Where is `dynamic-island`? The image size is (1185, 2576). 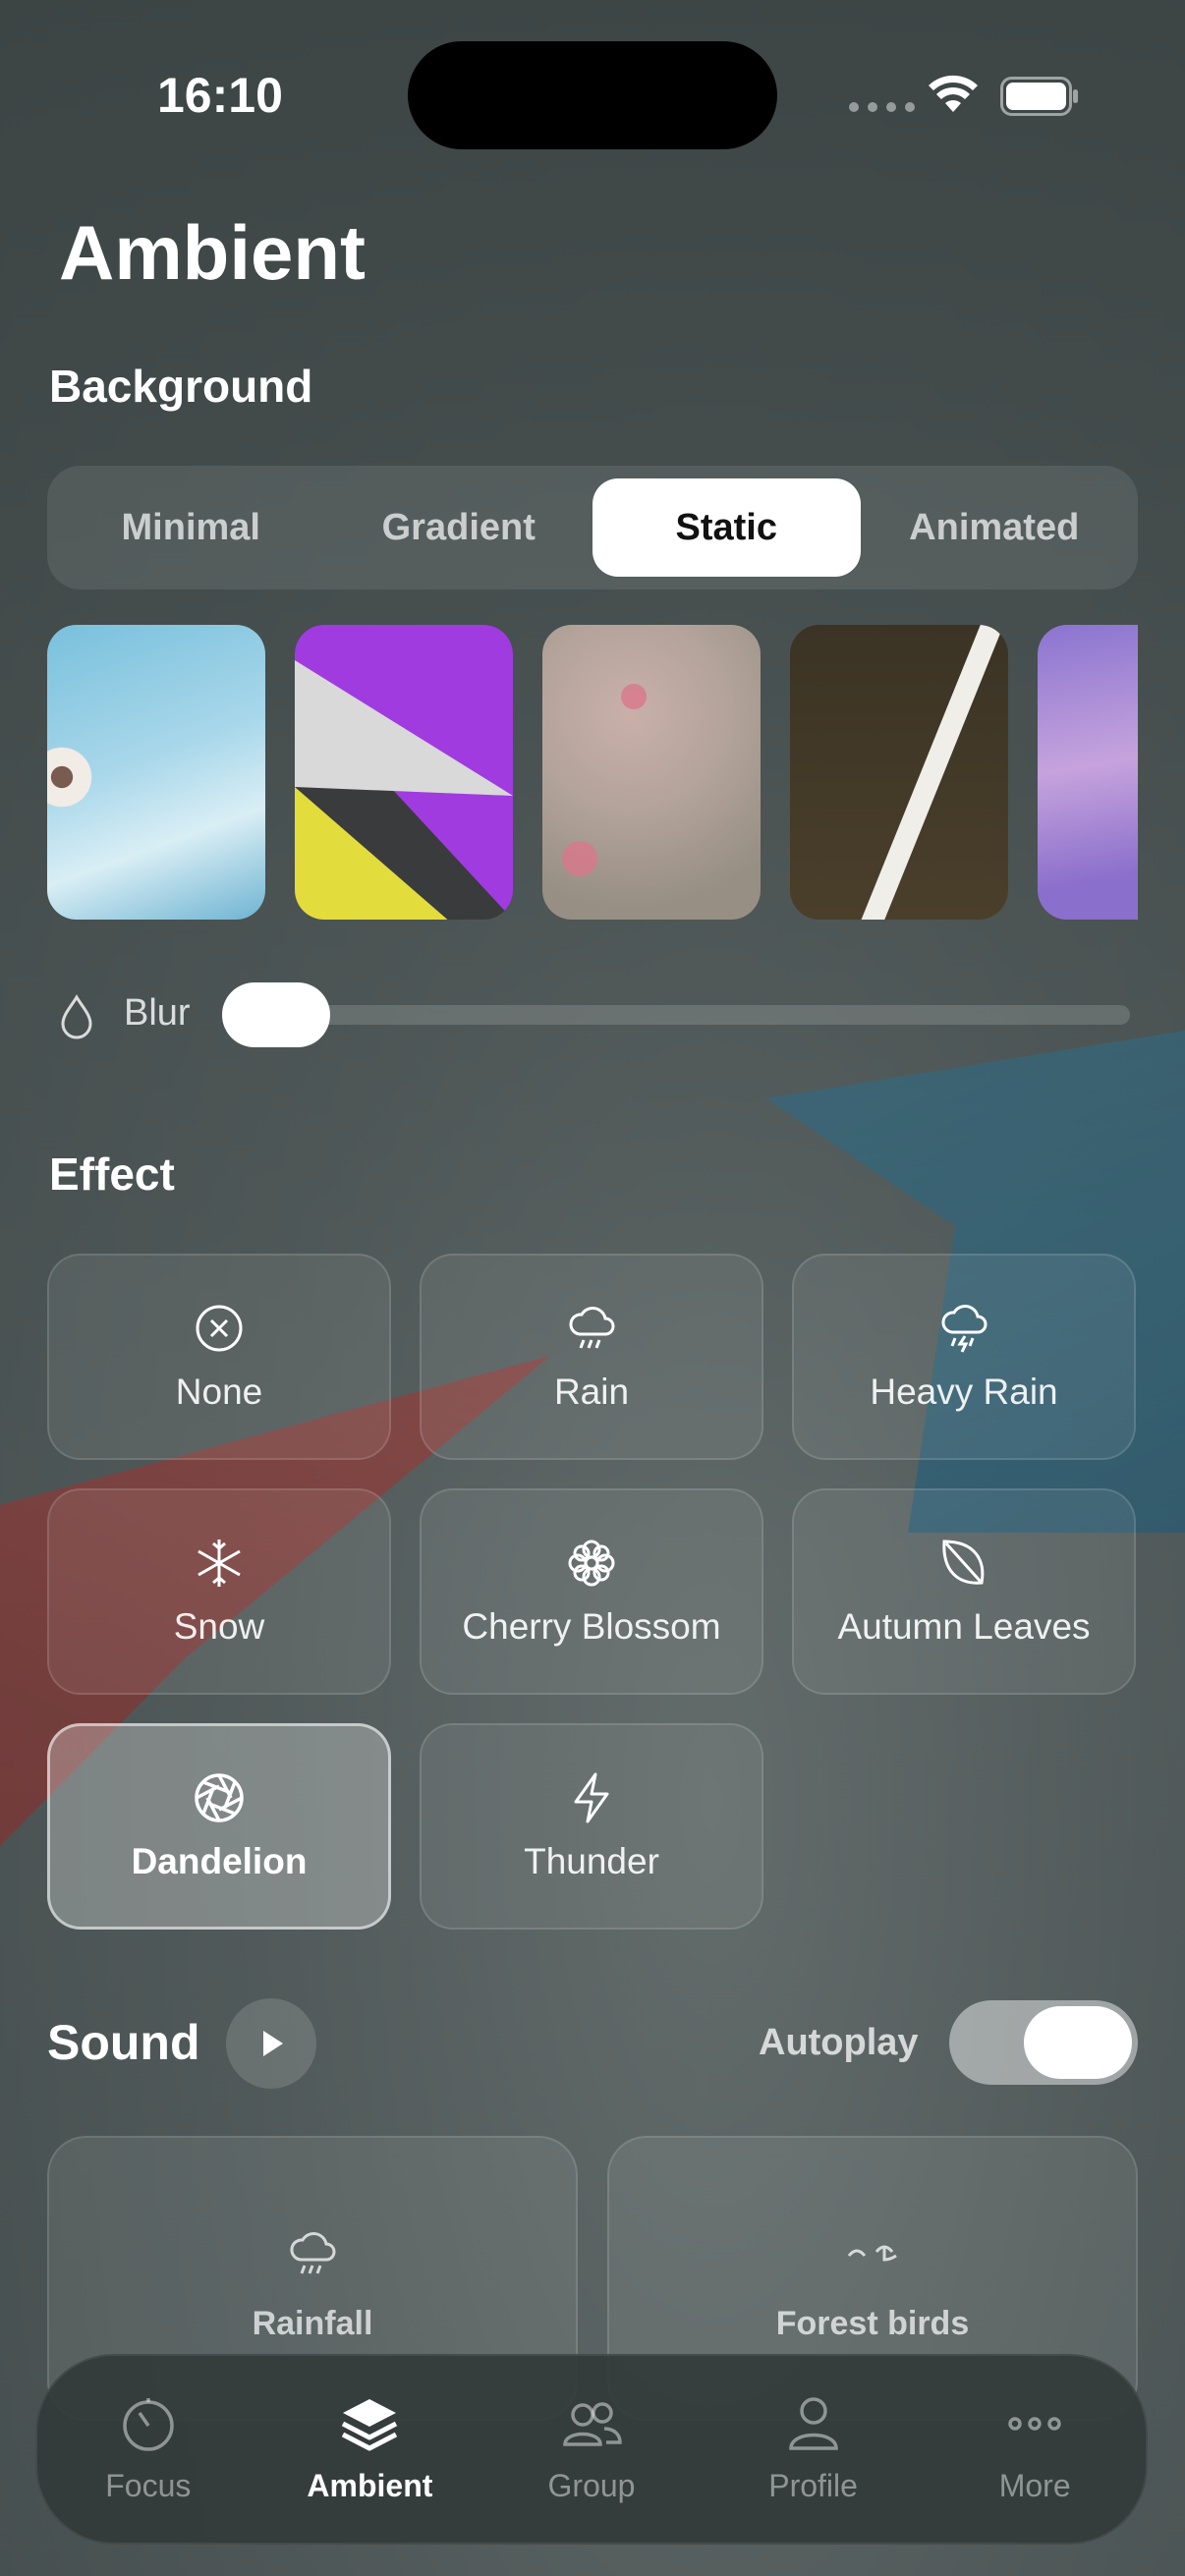 dynamic-island is located at coordinates (592, 95).